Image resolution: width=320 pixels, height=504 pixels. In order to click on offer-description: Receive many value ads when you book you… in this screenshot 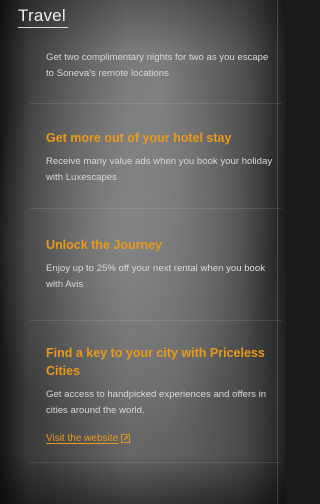, I will do `click(159, 169)`.